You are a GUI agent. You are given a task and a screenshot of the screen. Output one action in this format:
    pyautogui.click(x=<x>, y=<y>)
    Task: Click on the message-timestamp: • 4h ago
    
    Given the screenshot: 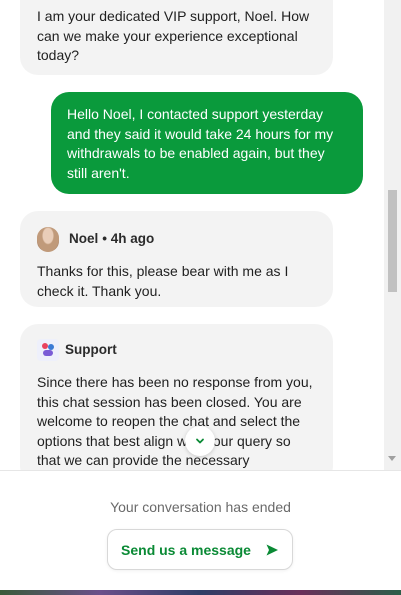 What is the action you would take?
    pyautogui.click(x=128, y=239)
    